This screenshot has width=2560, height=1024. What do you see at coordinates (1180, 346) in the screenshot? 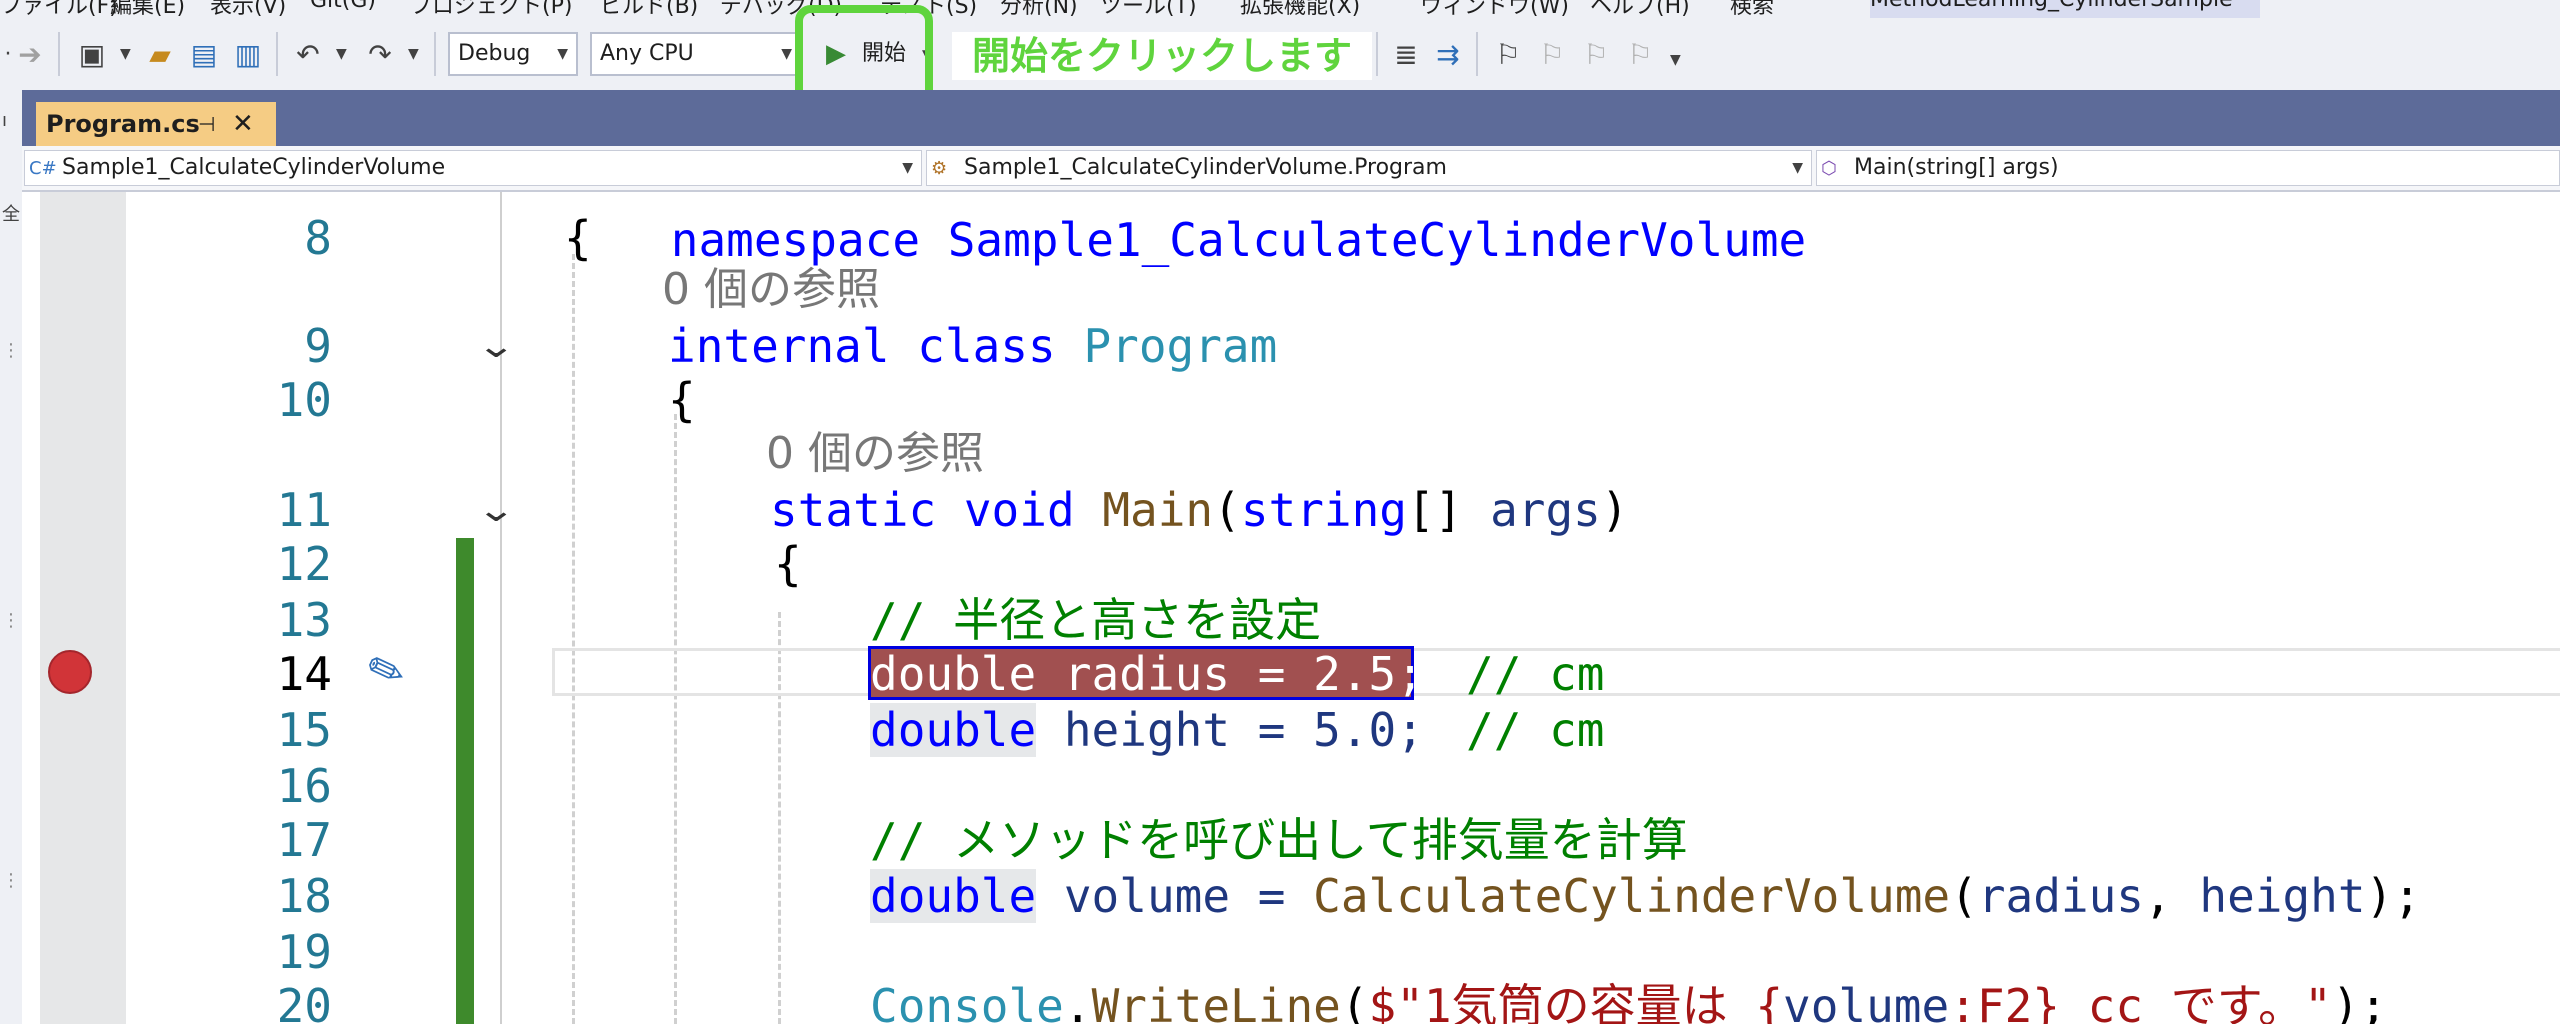
I see `type-name: Program` at bounding box center [1180, 346].